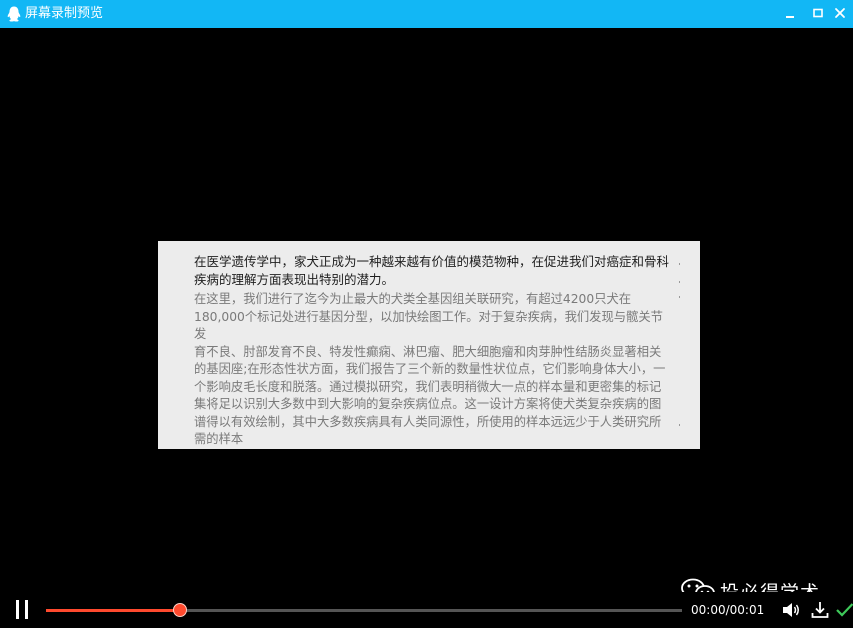 The image size is (853, 628). I want to click on download-button, so click(820, 610).